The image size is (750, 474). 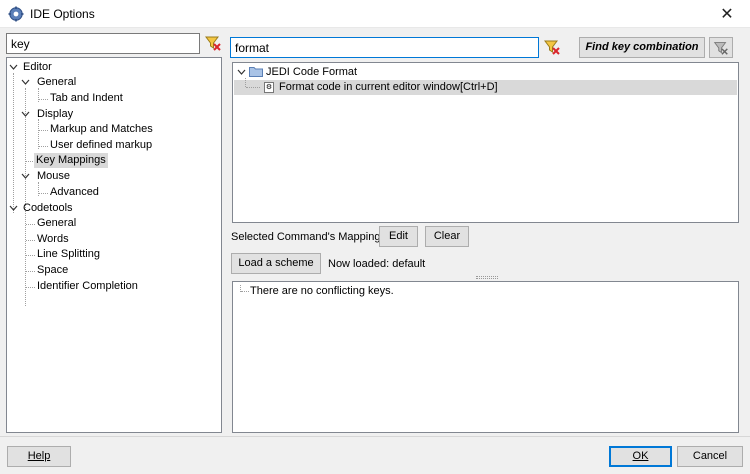 I want to click on footer-divider, so click(x=375, y=436).